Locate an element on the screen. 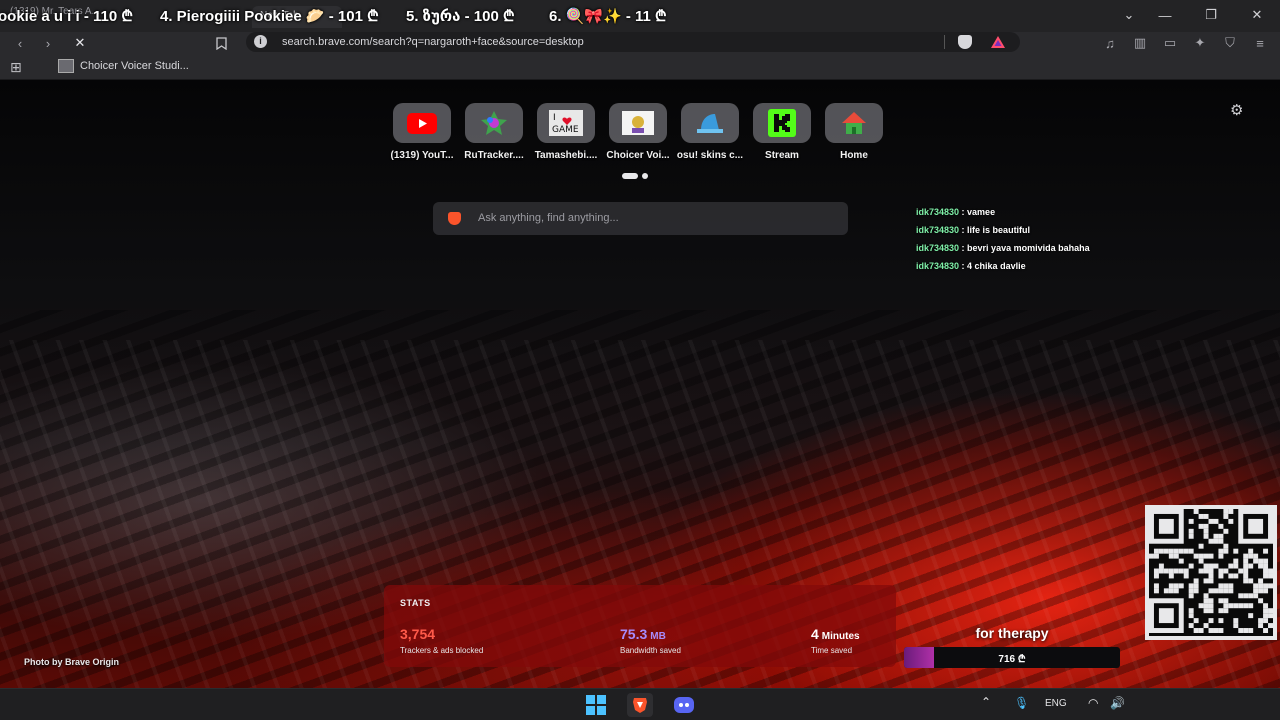 Image resolution: width=1280 pixels, height=720 pixels. vpn-button: ⛉ is located at coordinates (1230, 43).